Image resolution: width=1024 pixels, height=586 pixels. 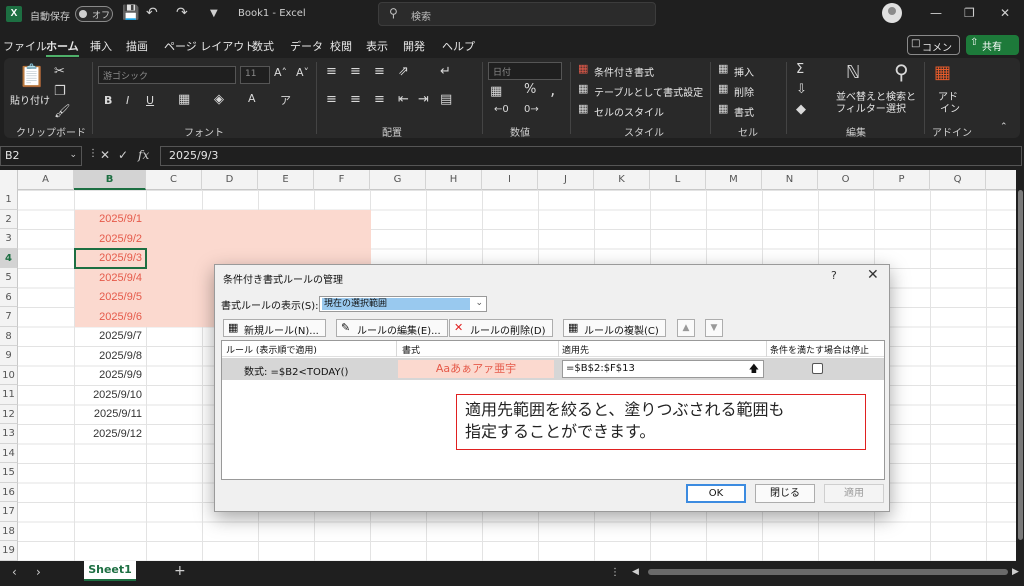 I want to click on tab-file: ファイル, so click(x=25, y=46).